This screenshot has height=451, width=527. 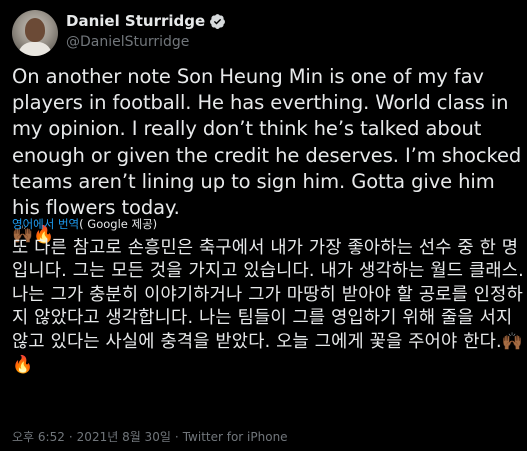 I want to click on tweet-date: 2021년 8월 30일, so click(x=123, y=437).